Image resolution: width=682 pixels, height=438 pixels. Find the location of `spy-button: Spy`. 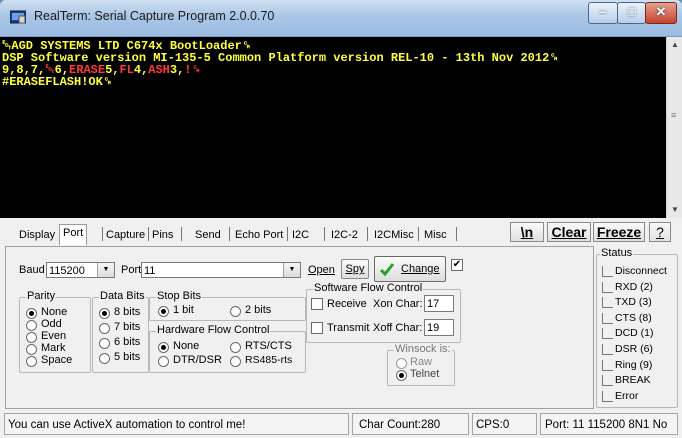

spy-button: Spy is located at coordinates (355, 269).